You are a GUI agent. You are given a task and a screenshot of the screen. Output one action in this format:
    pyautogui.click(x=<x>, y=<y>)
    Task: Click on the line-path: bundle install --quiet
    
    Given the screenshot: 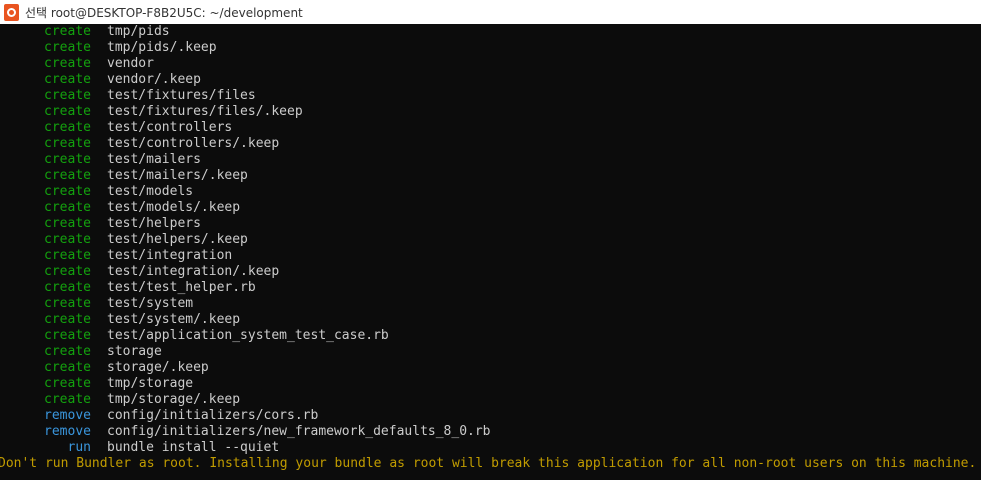 What is the action you would take?
    pyautogui.click(x=193, y=447)
    